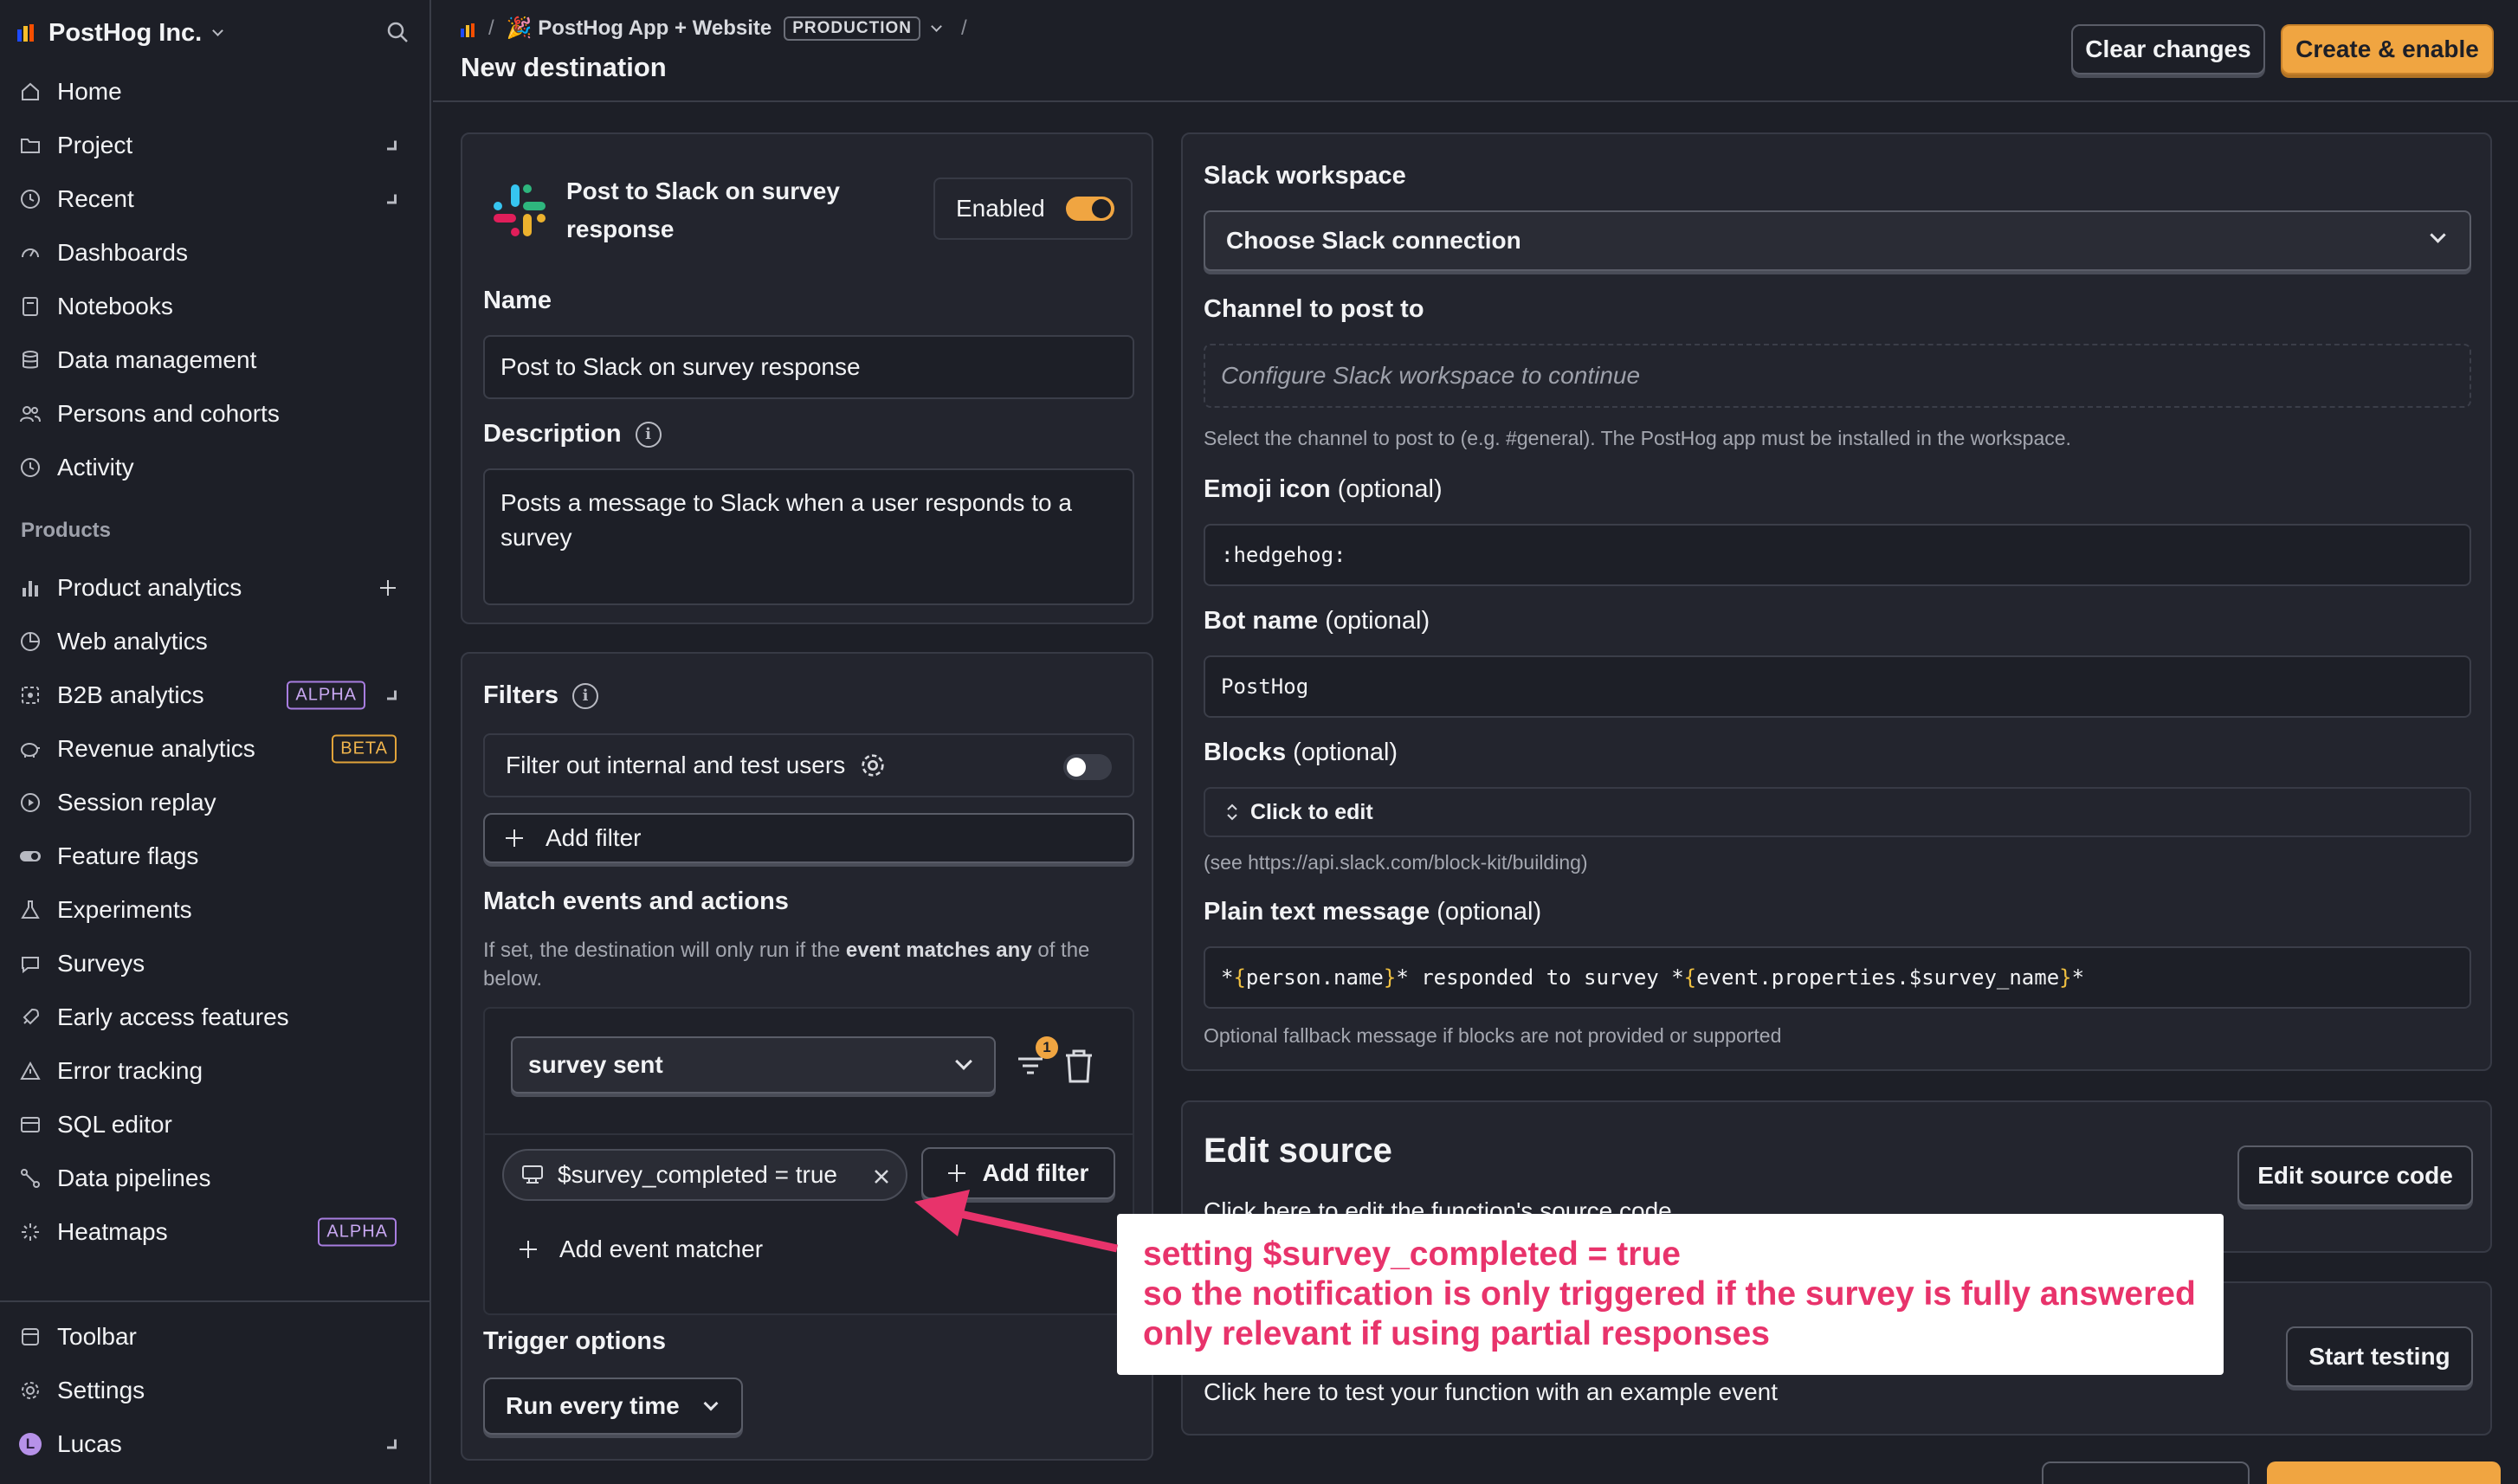 The image size is (2518, 1484). I want to click on clock-icon, so click(30, 199).